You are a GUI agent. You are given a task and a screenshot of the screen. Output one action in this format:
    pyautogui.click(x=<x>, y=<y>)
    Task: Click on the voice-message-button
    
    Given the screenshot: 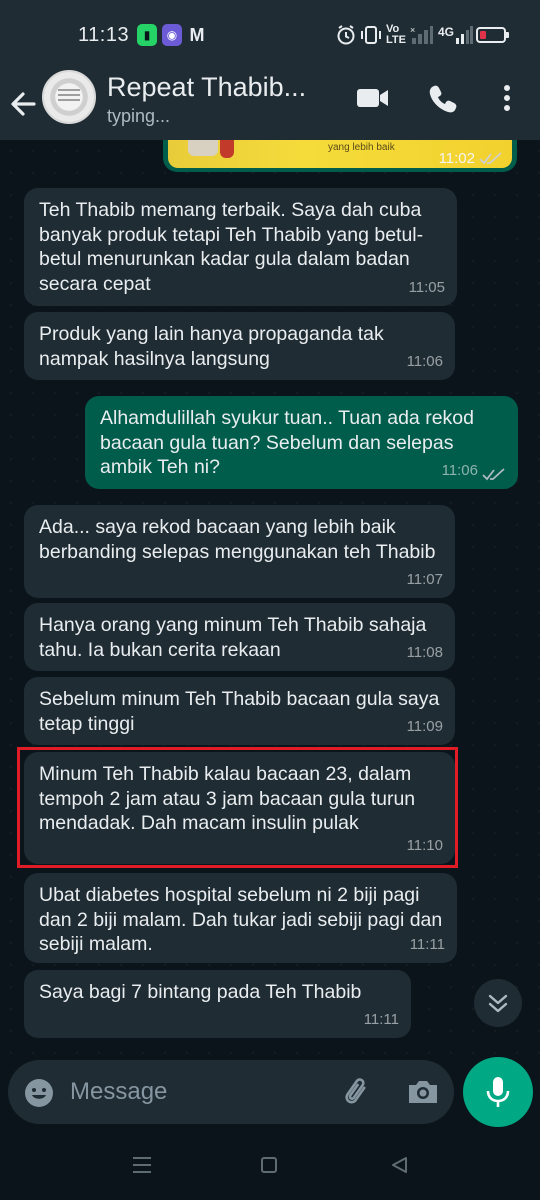 What is the action you would take?
    pyautogui.click(x=498, y=1092)
    